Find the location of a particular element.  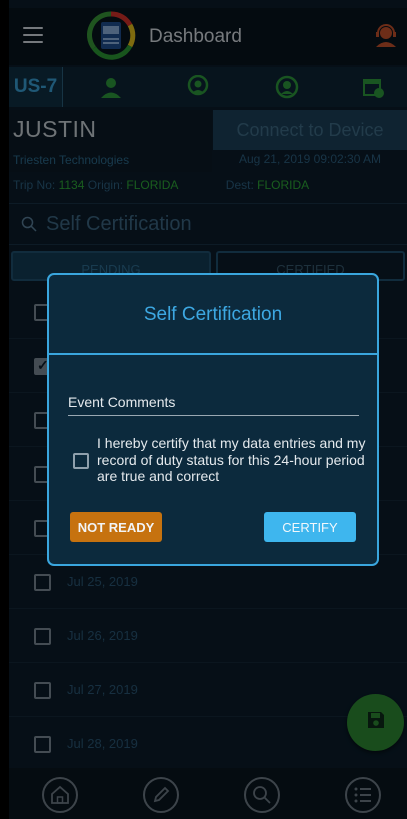

certify-button: CERTIFY is located at coordinates (310, 527).